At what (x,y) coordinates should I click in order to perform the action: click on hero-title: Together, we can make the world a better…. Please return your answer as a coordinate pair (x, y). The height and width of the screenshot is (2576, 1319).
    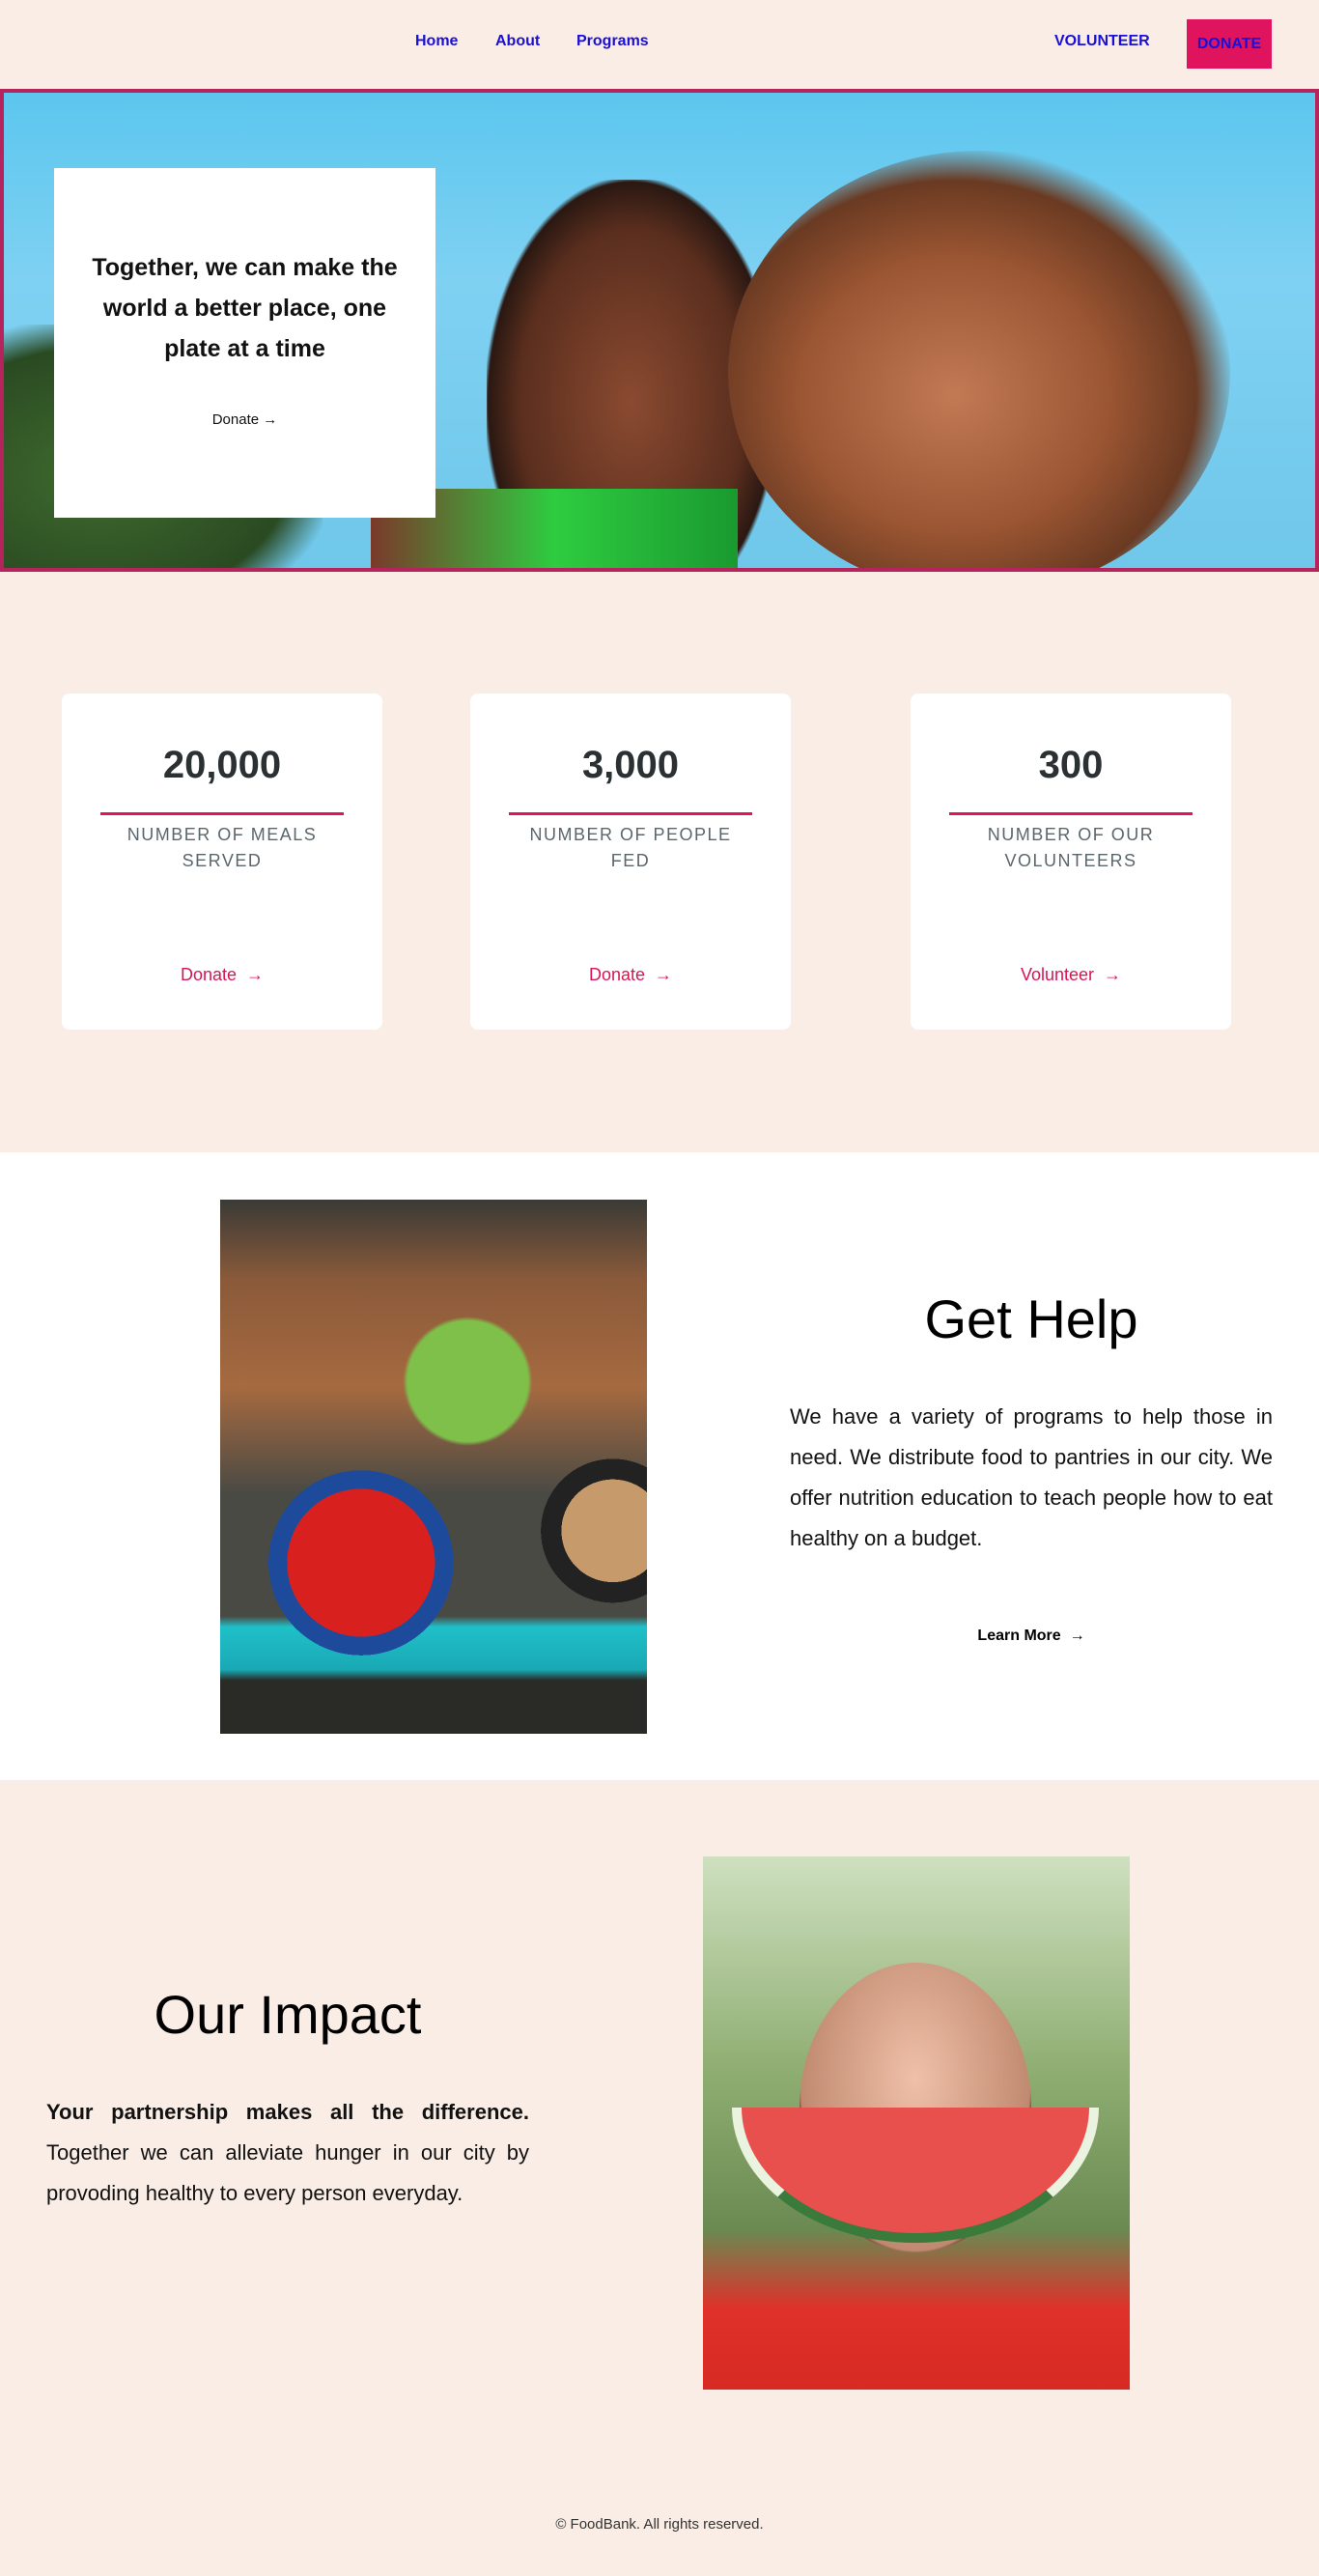
    Looking at the image, I should click on (245, 308).